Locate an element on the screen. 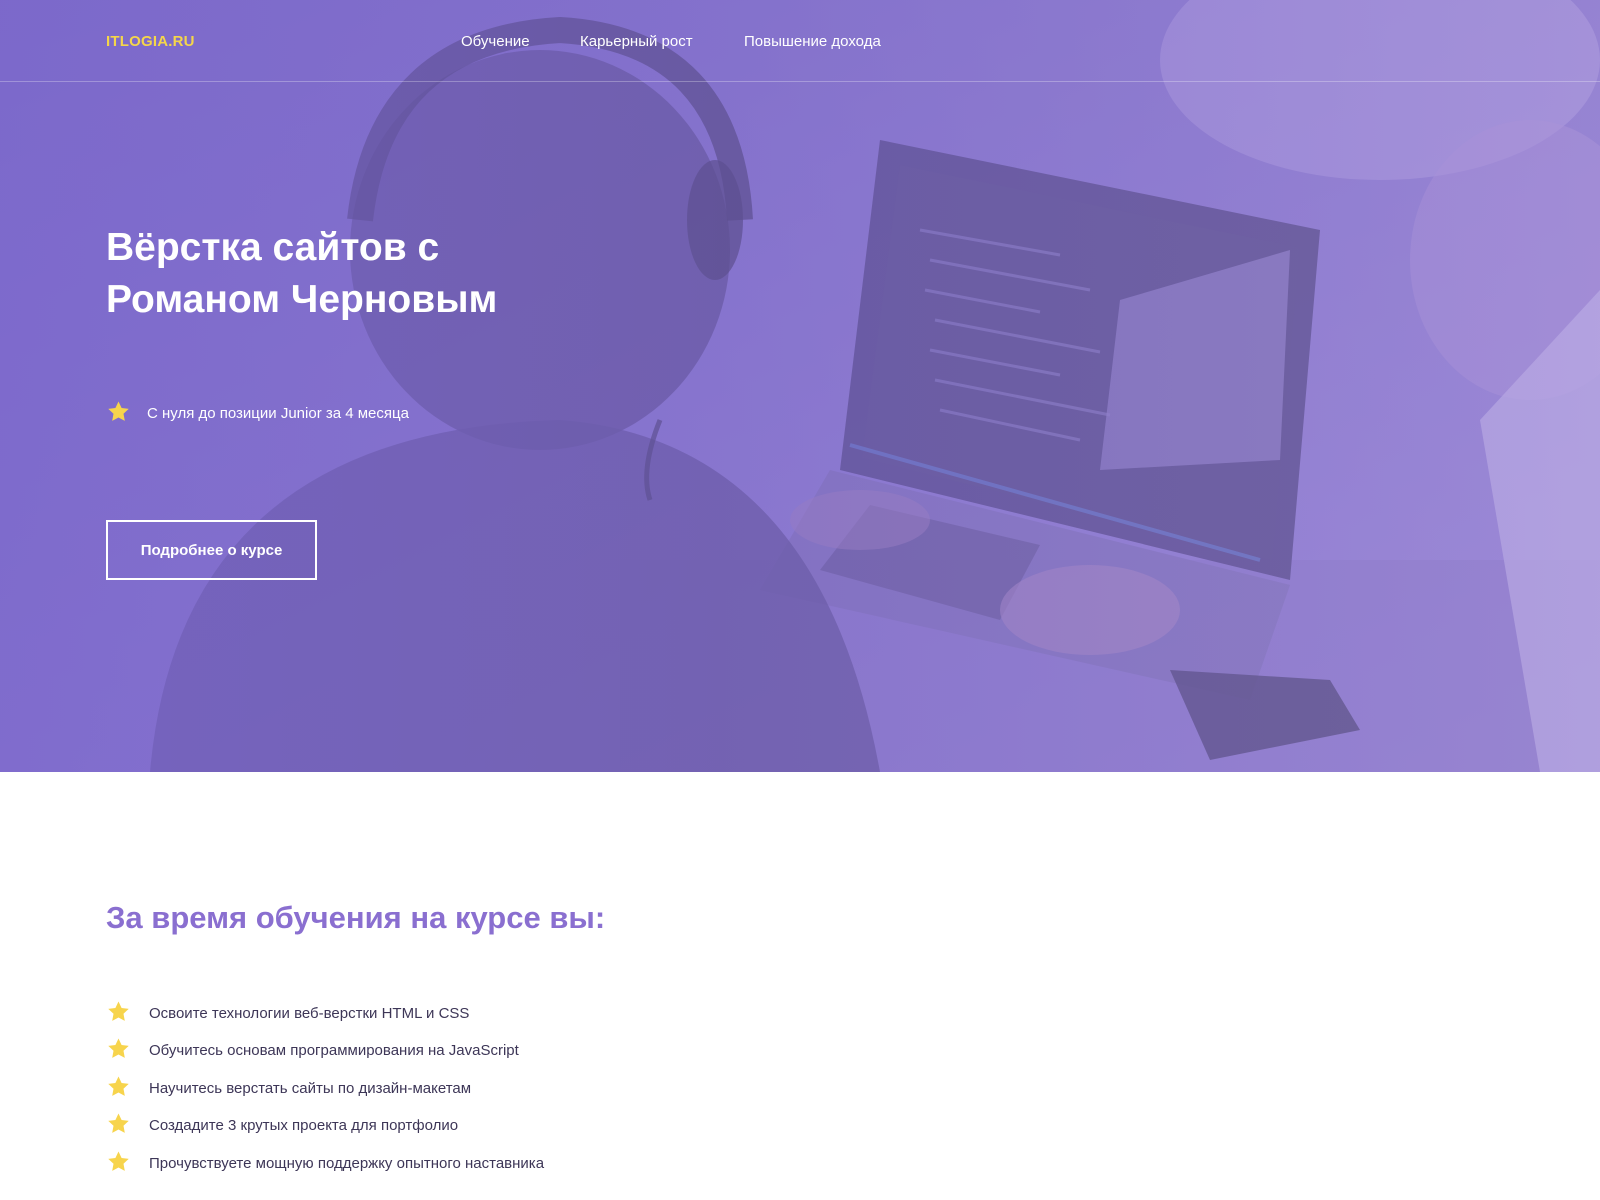 This screenshot has height=1200, width=1600. nav-link-income: Повышение дохода is located at coordinates (812, 41).